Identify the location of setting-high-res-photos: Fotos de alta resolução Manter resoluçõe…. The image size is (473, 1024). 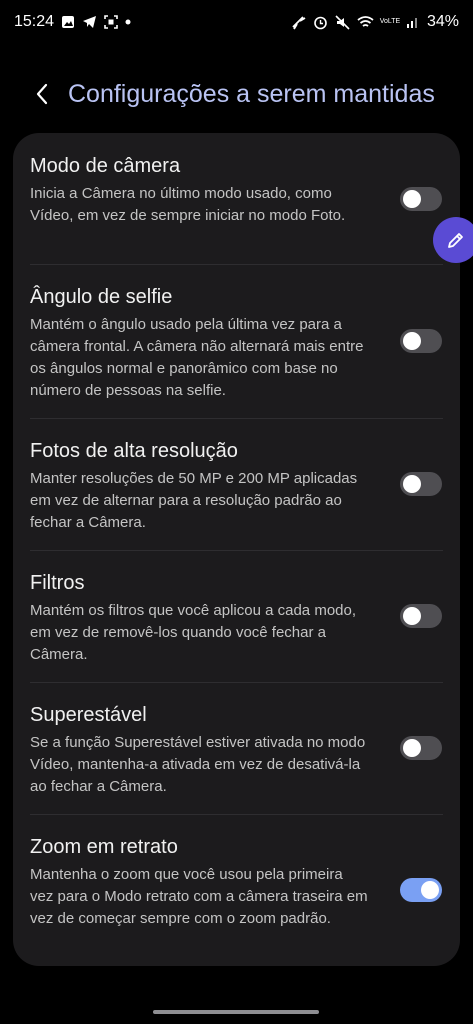
(236, 484).